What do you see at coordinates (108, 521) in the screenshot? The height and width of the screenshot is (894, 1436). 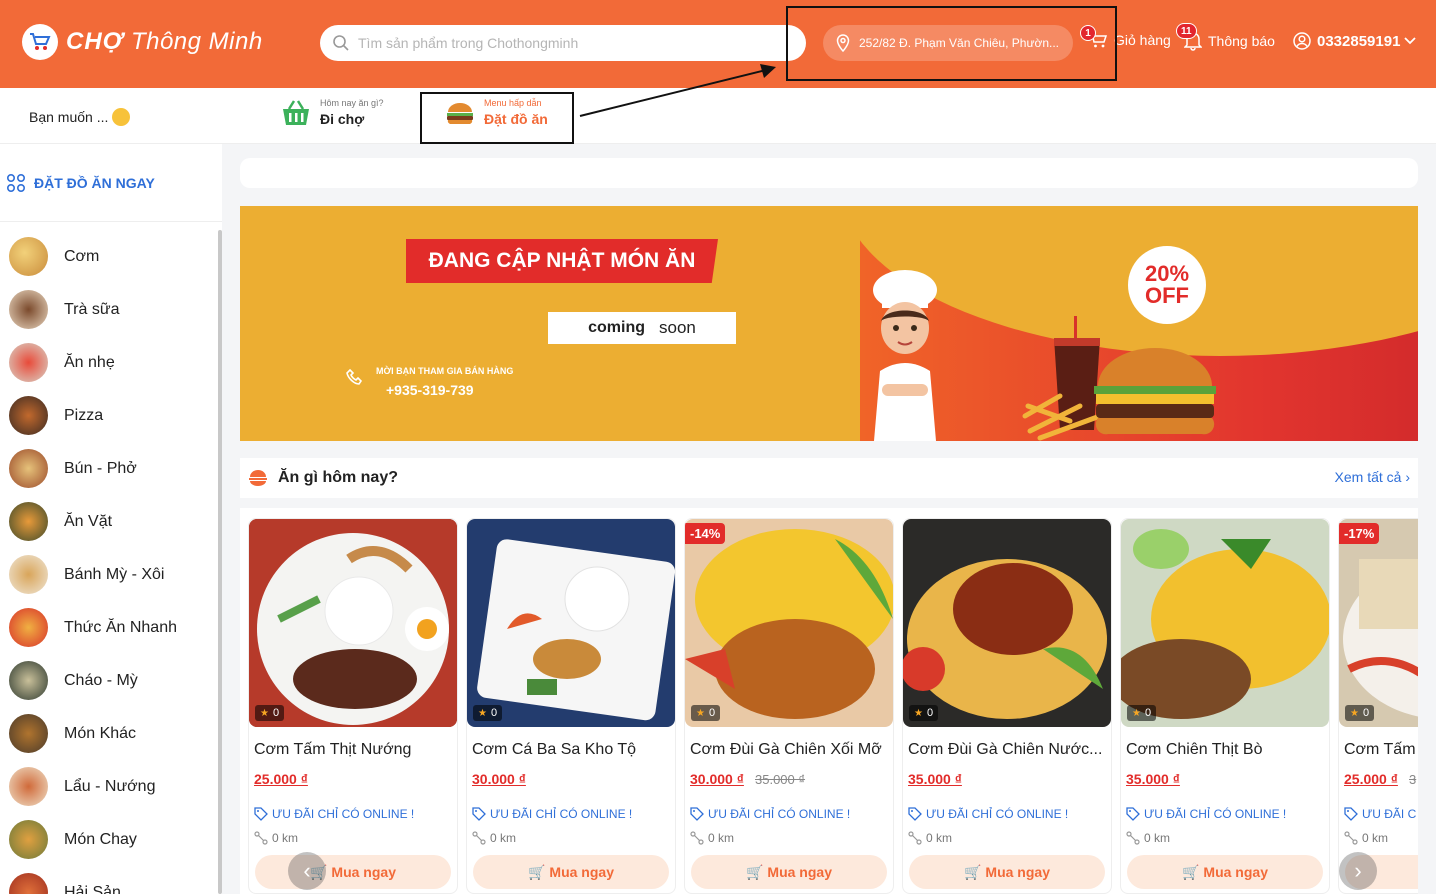 I see `sidebar-item-an-vat: Ăn Vặt` at bounding box center [108, 521].